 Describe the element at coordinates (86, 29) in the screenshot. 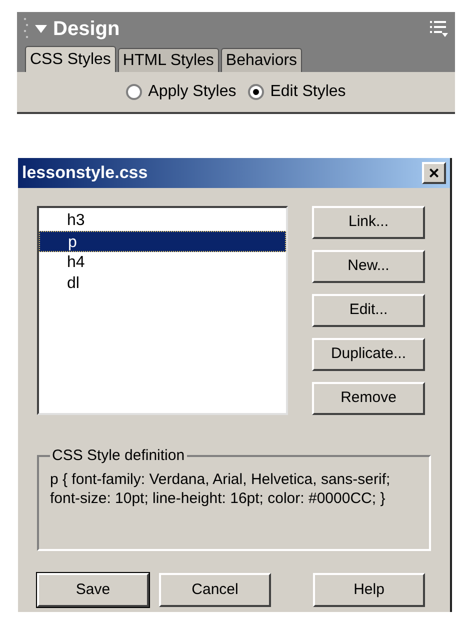

I see `panel-title: Design` at that location.